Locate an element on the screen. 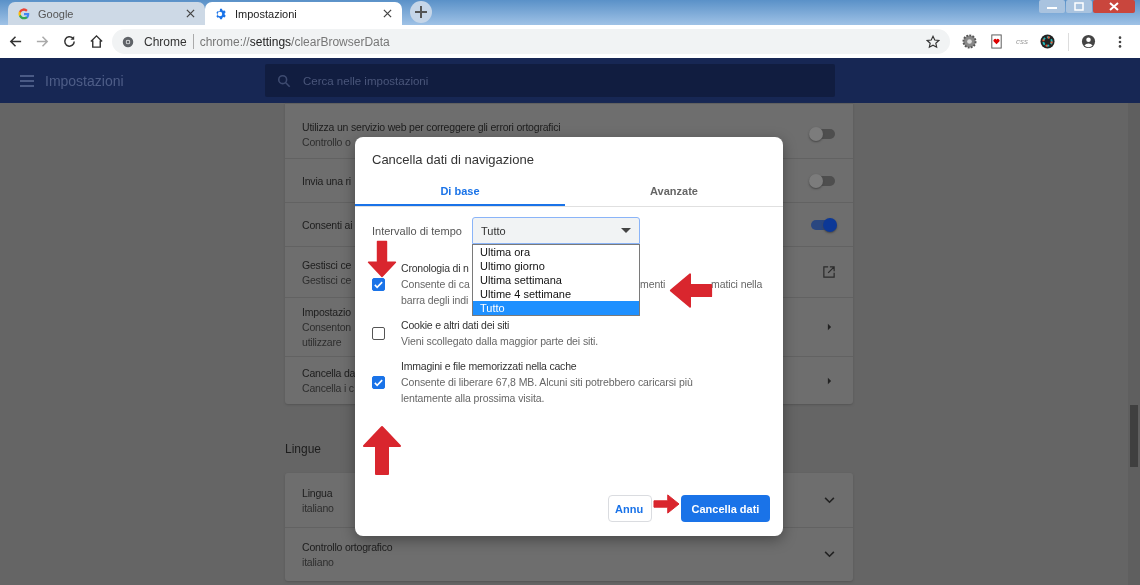 Image resolution: width=1140 pixels, height=585 pixels. dialog-tab: Di base is located at coordinates (460, 191).